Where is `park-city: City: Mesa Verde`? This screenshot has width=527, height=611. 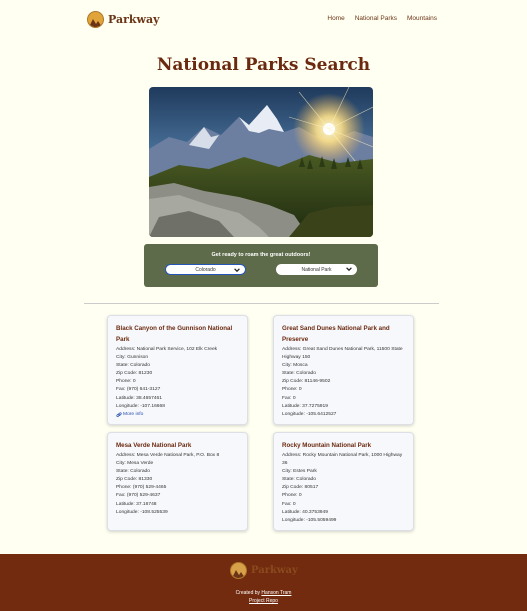
park-city: City: Mesa Verde is located at coordinates (135, 464).